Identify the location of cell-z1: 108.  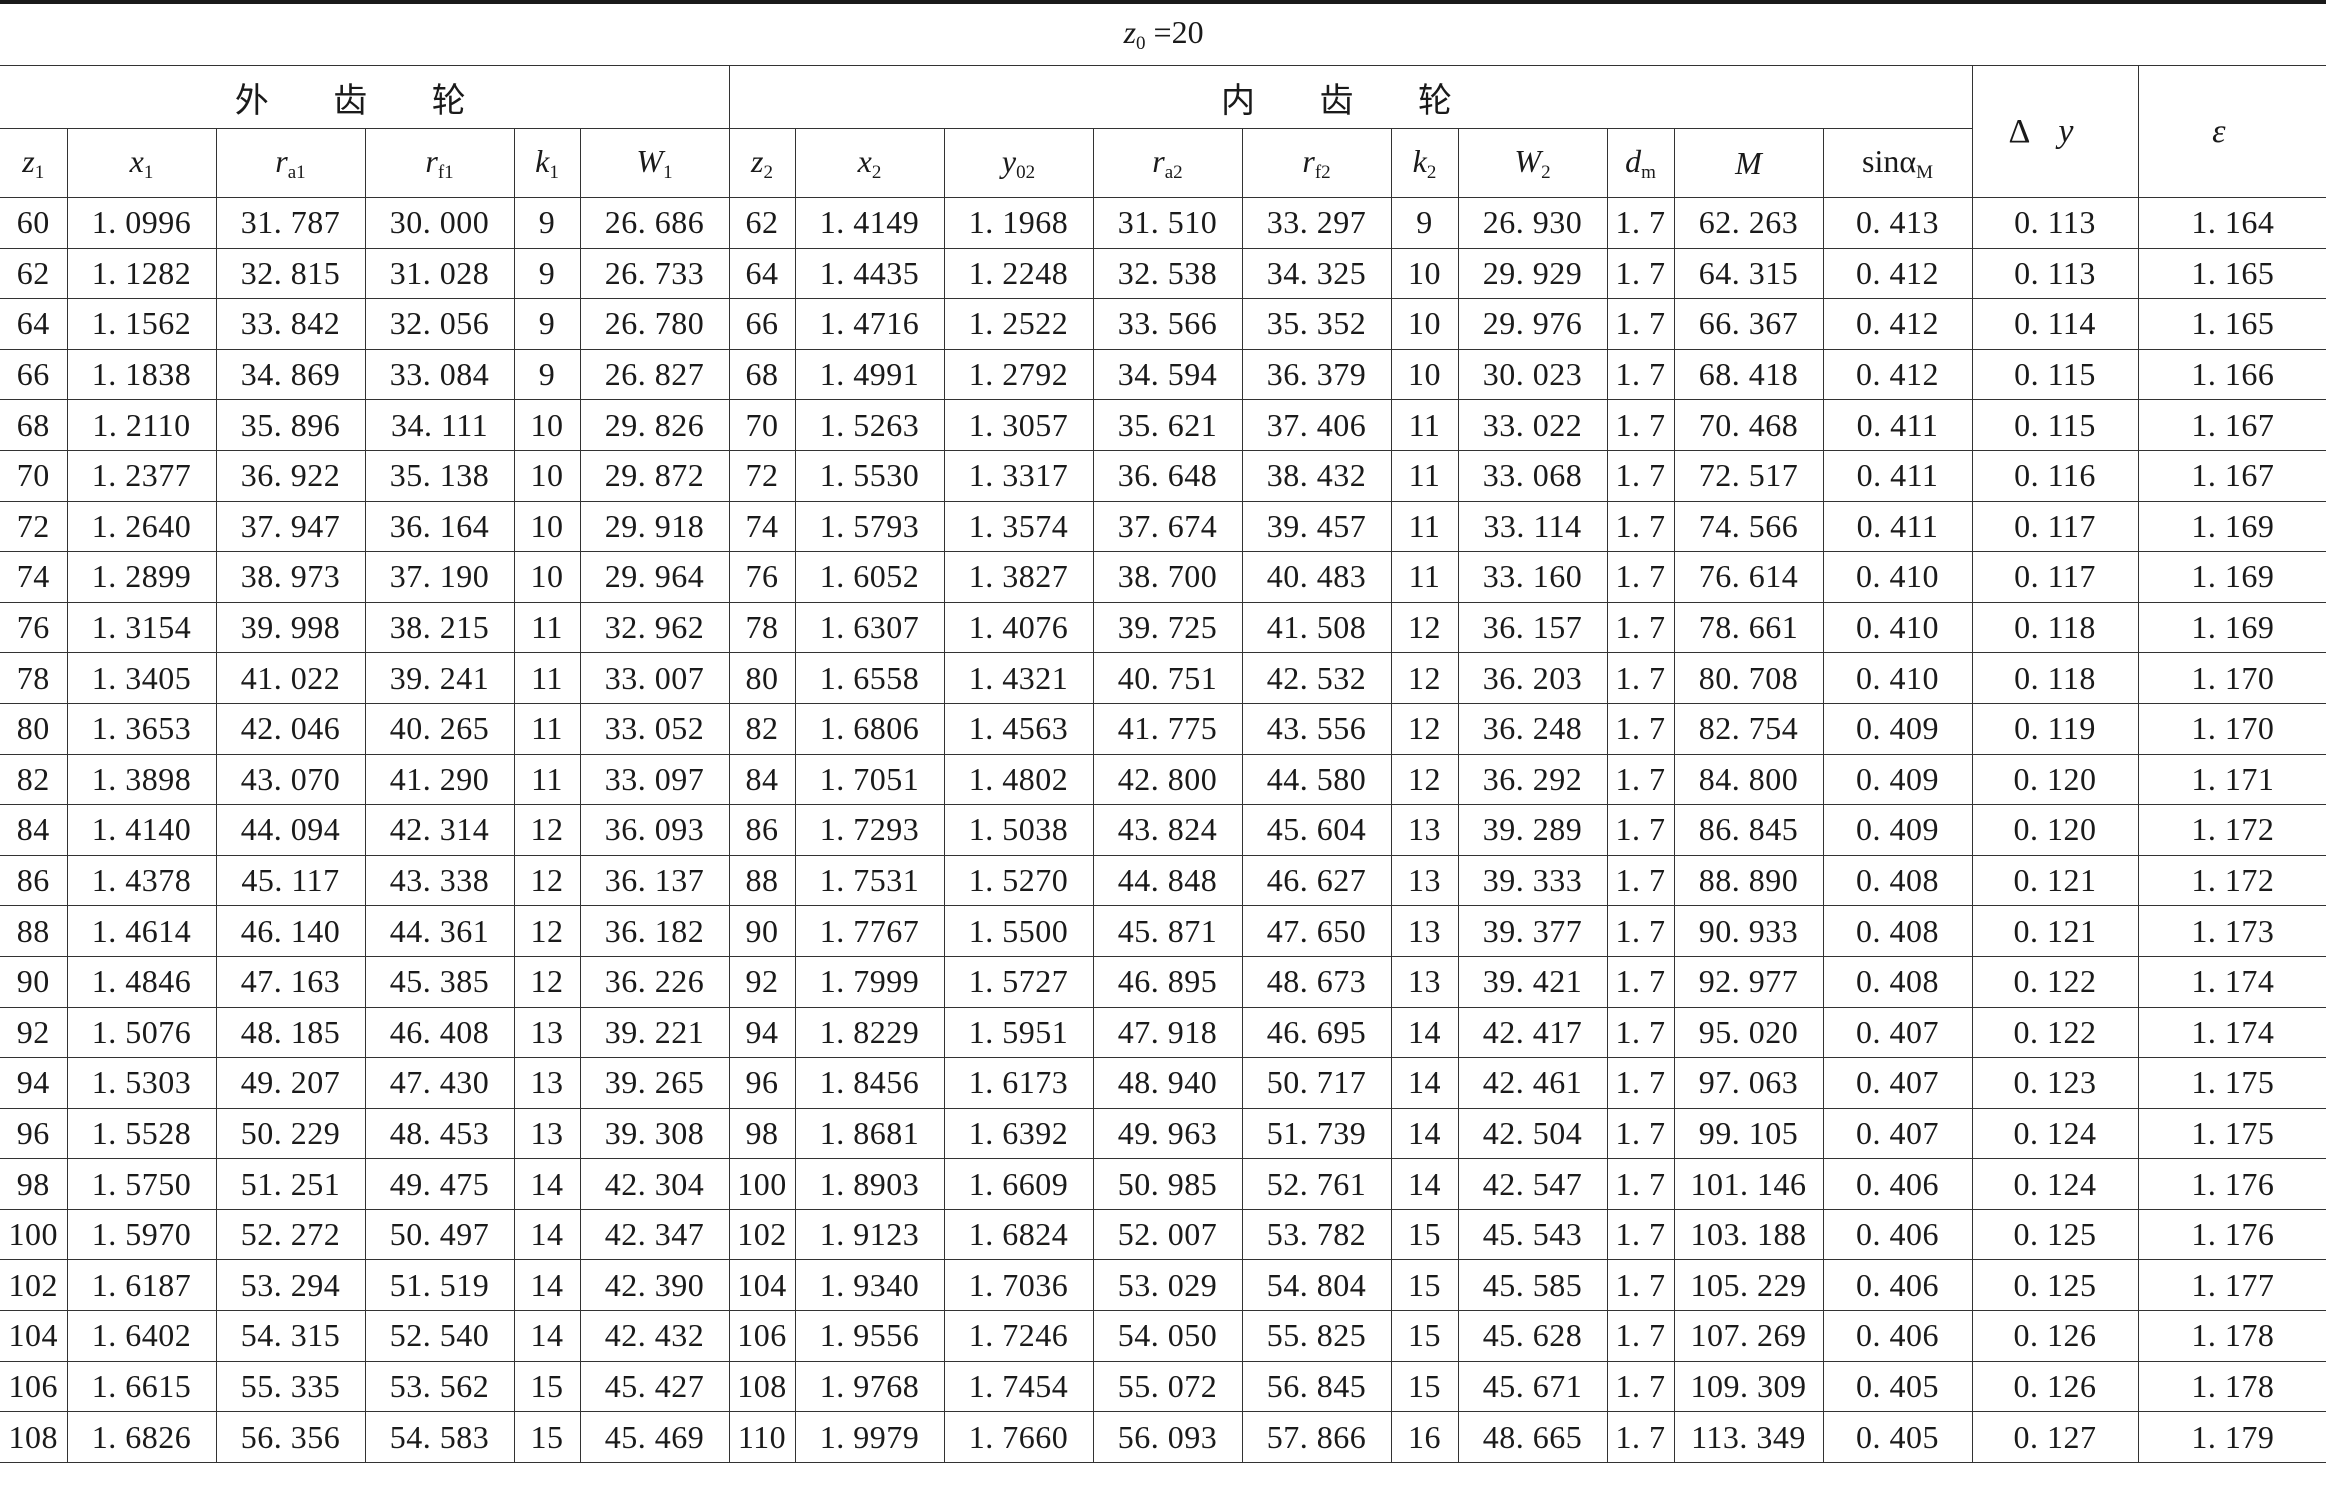
(34, 1437).